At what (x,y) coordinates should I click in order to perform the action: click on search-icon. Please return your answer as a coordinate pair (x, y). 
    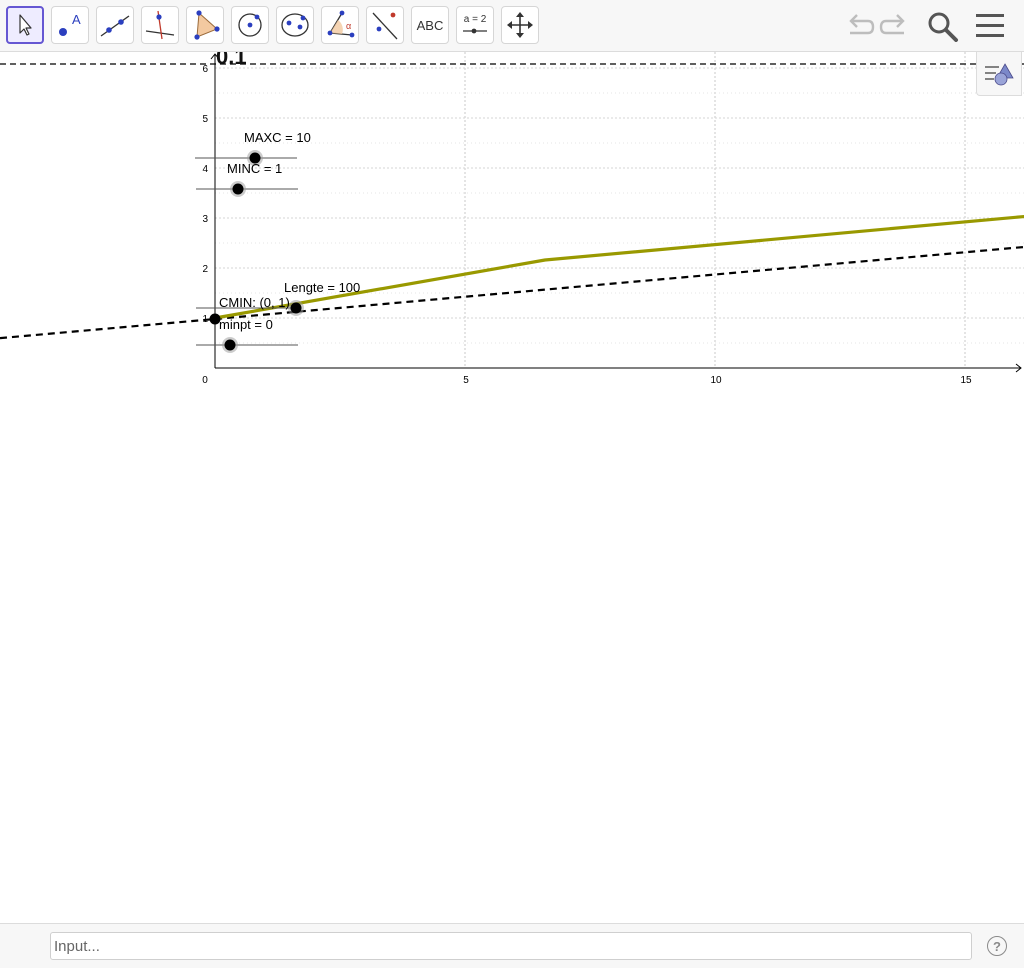
    Looking at the image, I should click on (943, 27).